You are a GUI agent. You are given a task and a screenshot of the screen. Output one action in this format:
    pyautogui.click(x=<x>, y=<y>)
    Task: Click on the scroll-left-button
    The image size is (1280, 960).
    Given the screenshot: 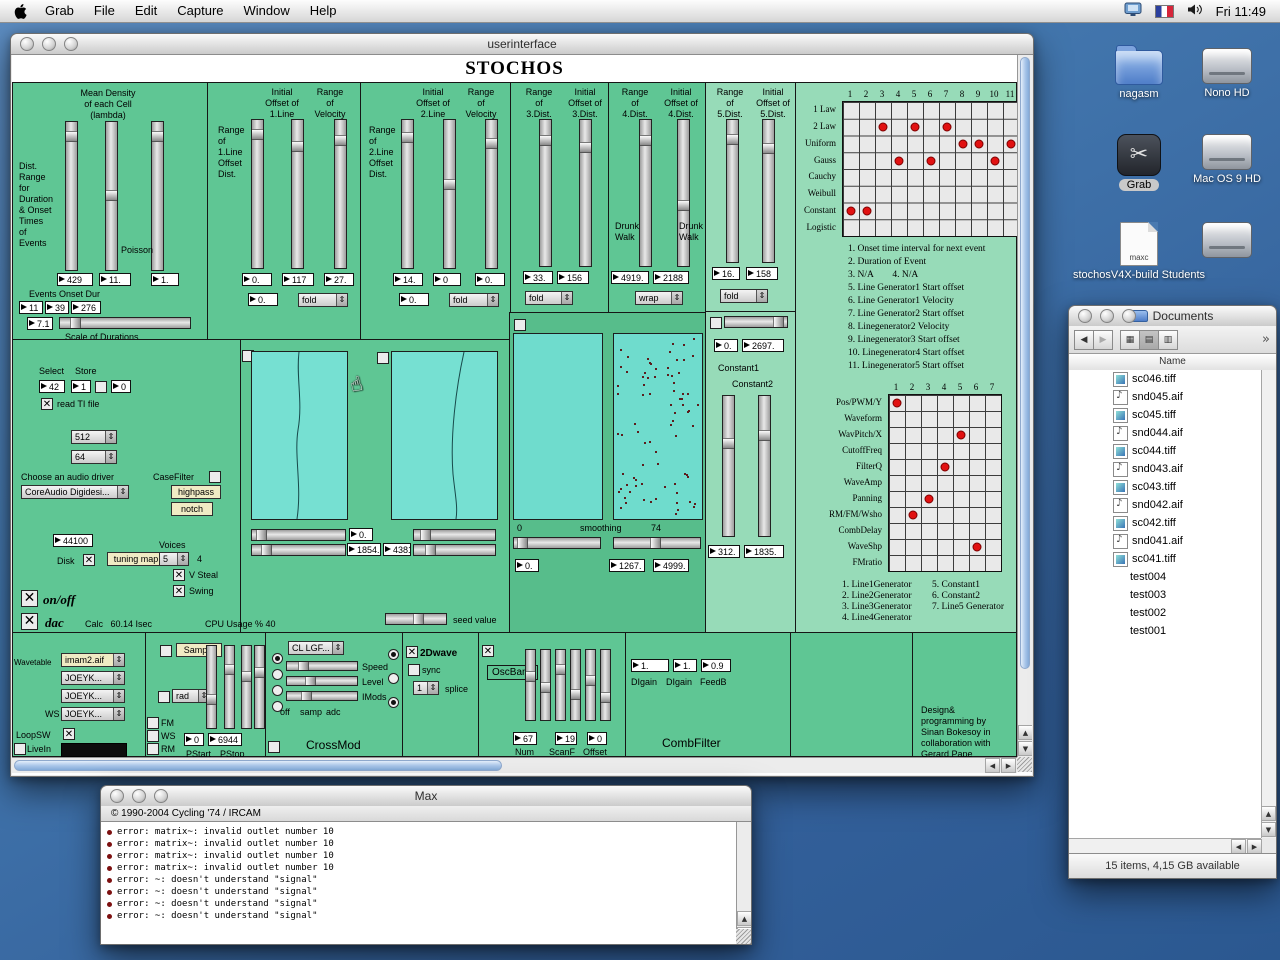 What is the action you would take?
    pyautogui.click(x=992, y=765)
    